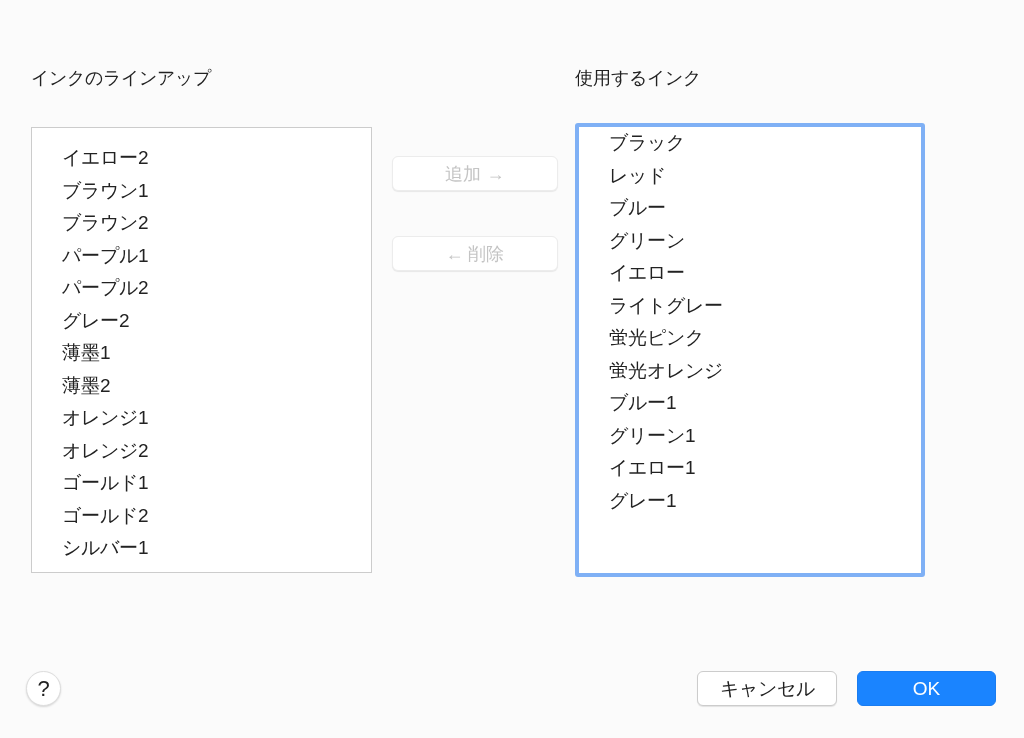 The image size is (1024, 738). What do you see at coordinates (926, 688) in the screenshot?
I see `ok-button: OK` at bounding box center [926, 688].